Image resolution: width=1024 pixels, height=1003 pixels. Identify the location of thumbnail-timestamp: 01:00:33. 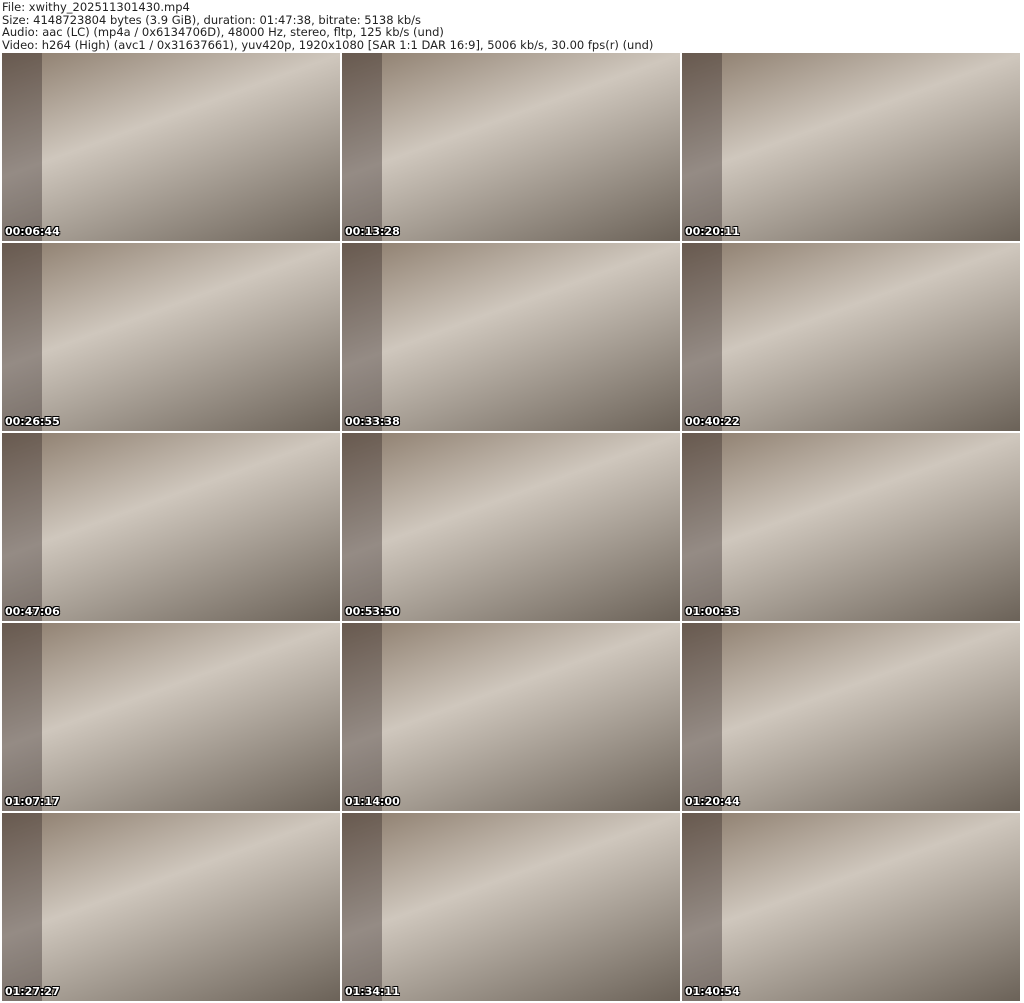
(712, 611).